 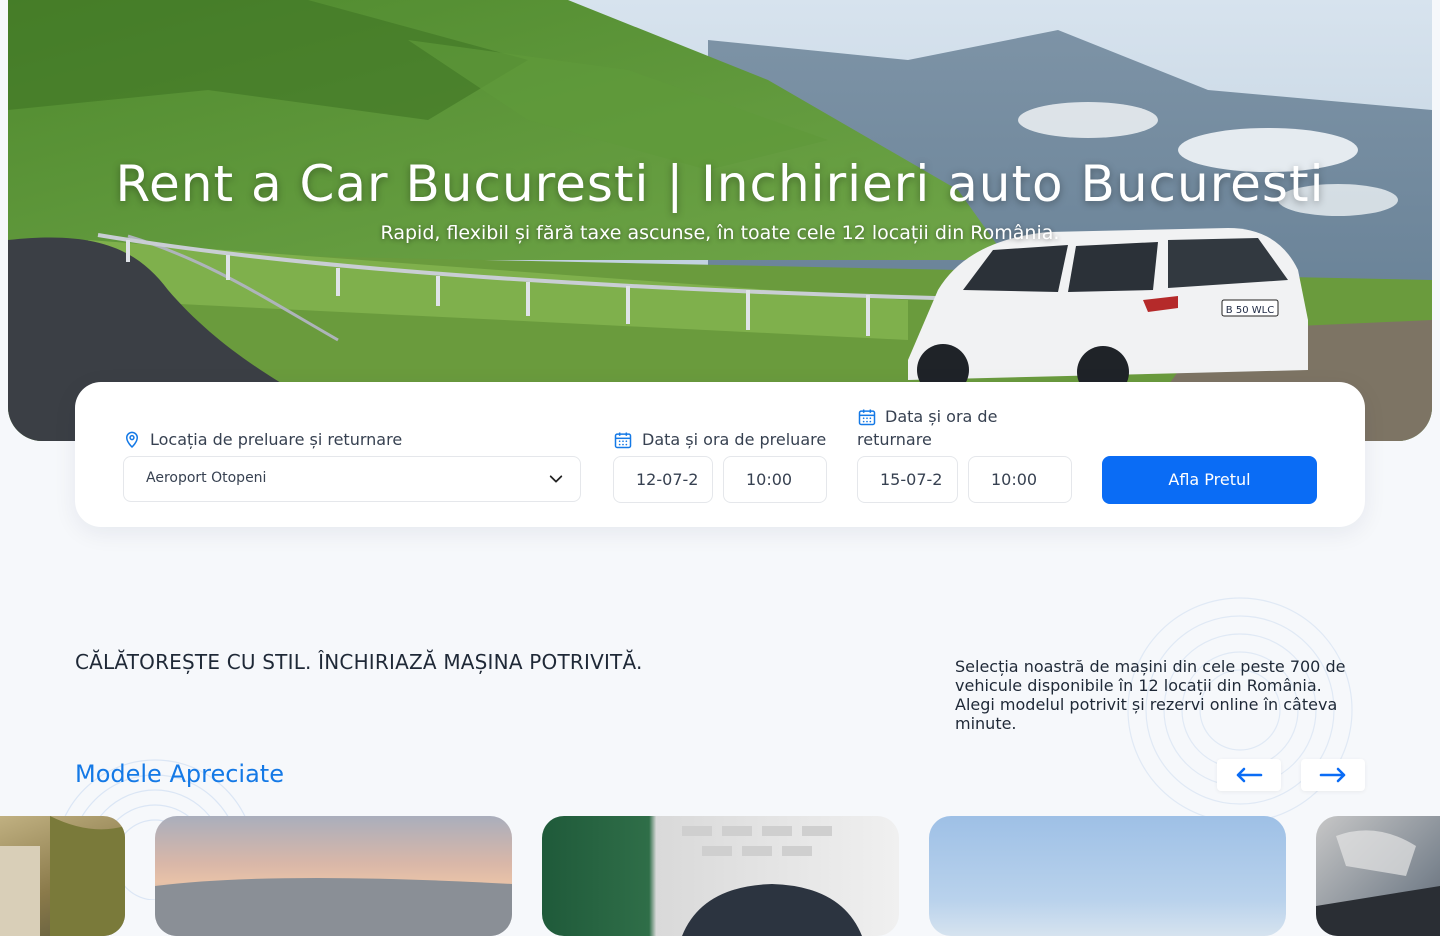 I want to click on return-label-text: Data și ora de returnare, so click(x=927, y=428).